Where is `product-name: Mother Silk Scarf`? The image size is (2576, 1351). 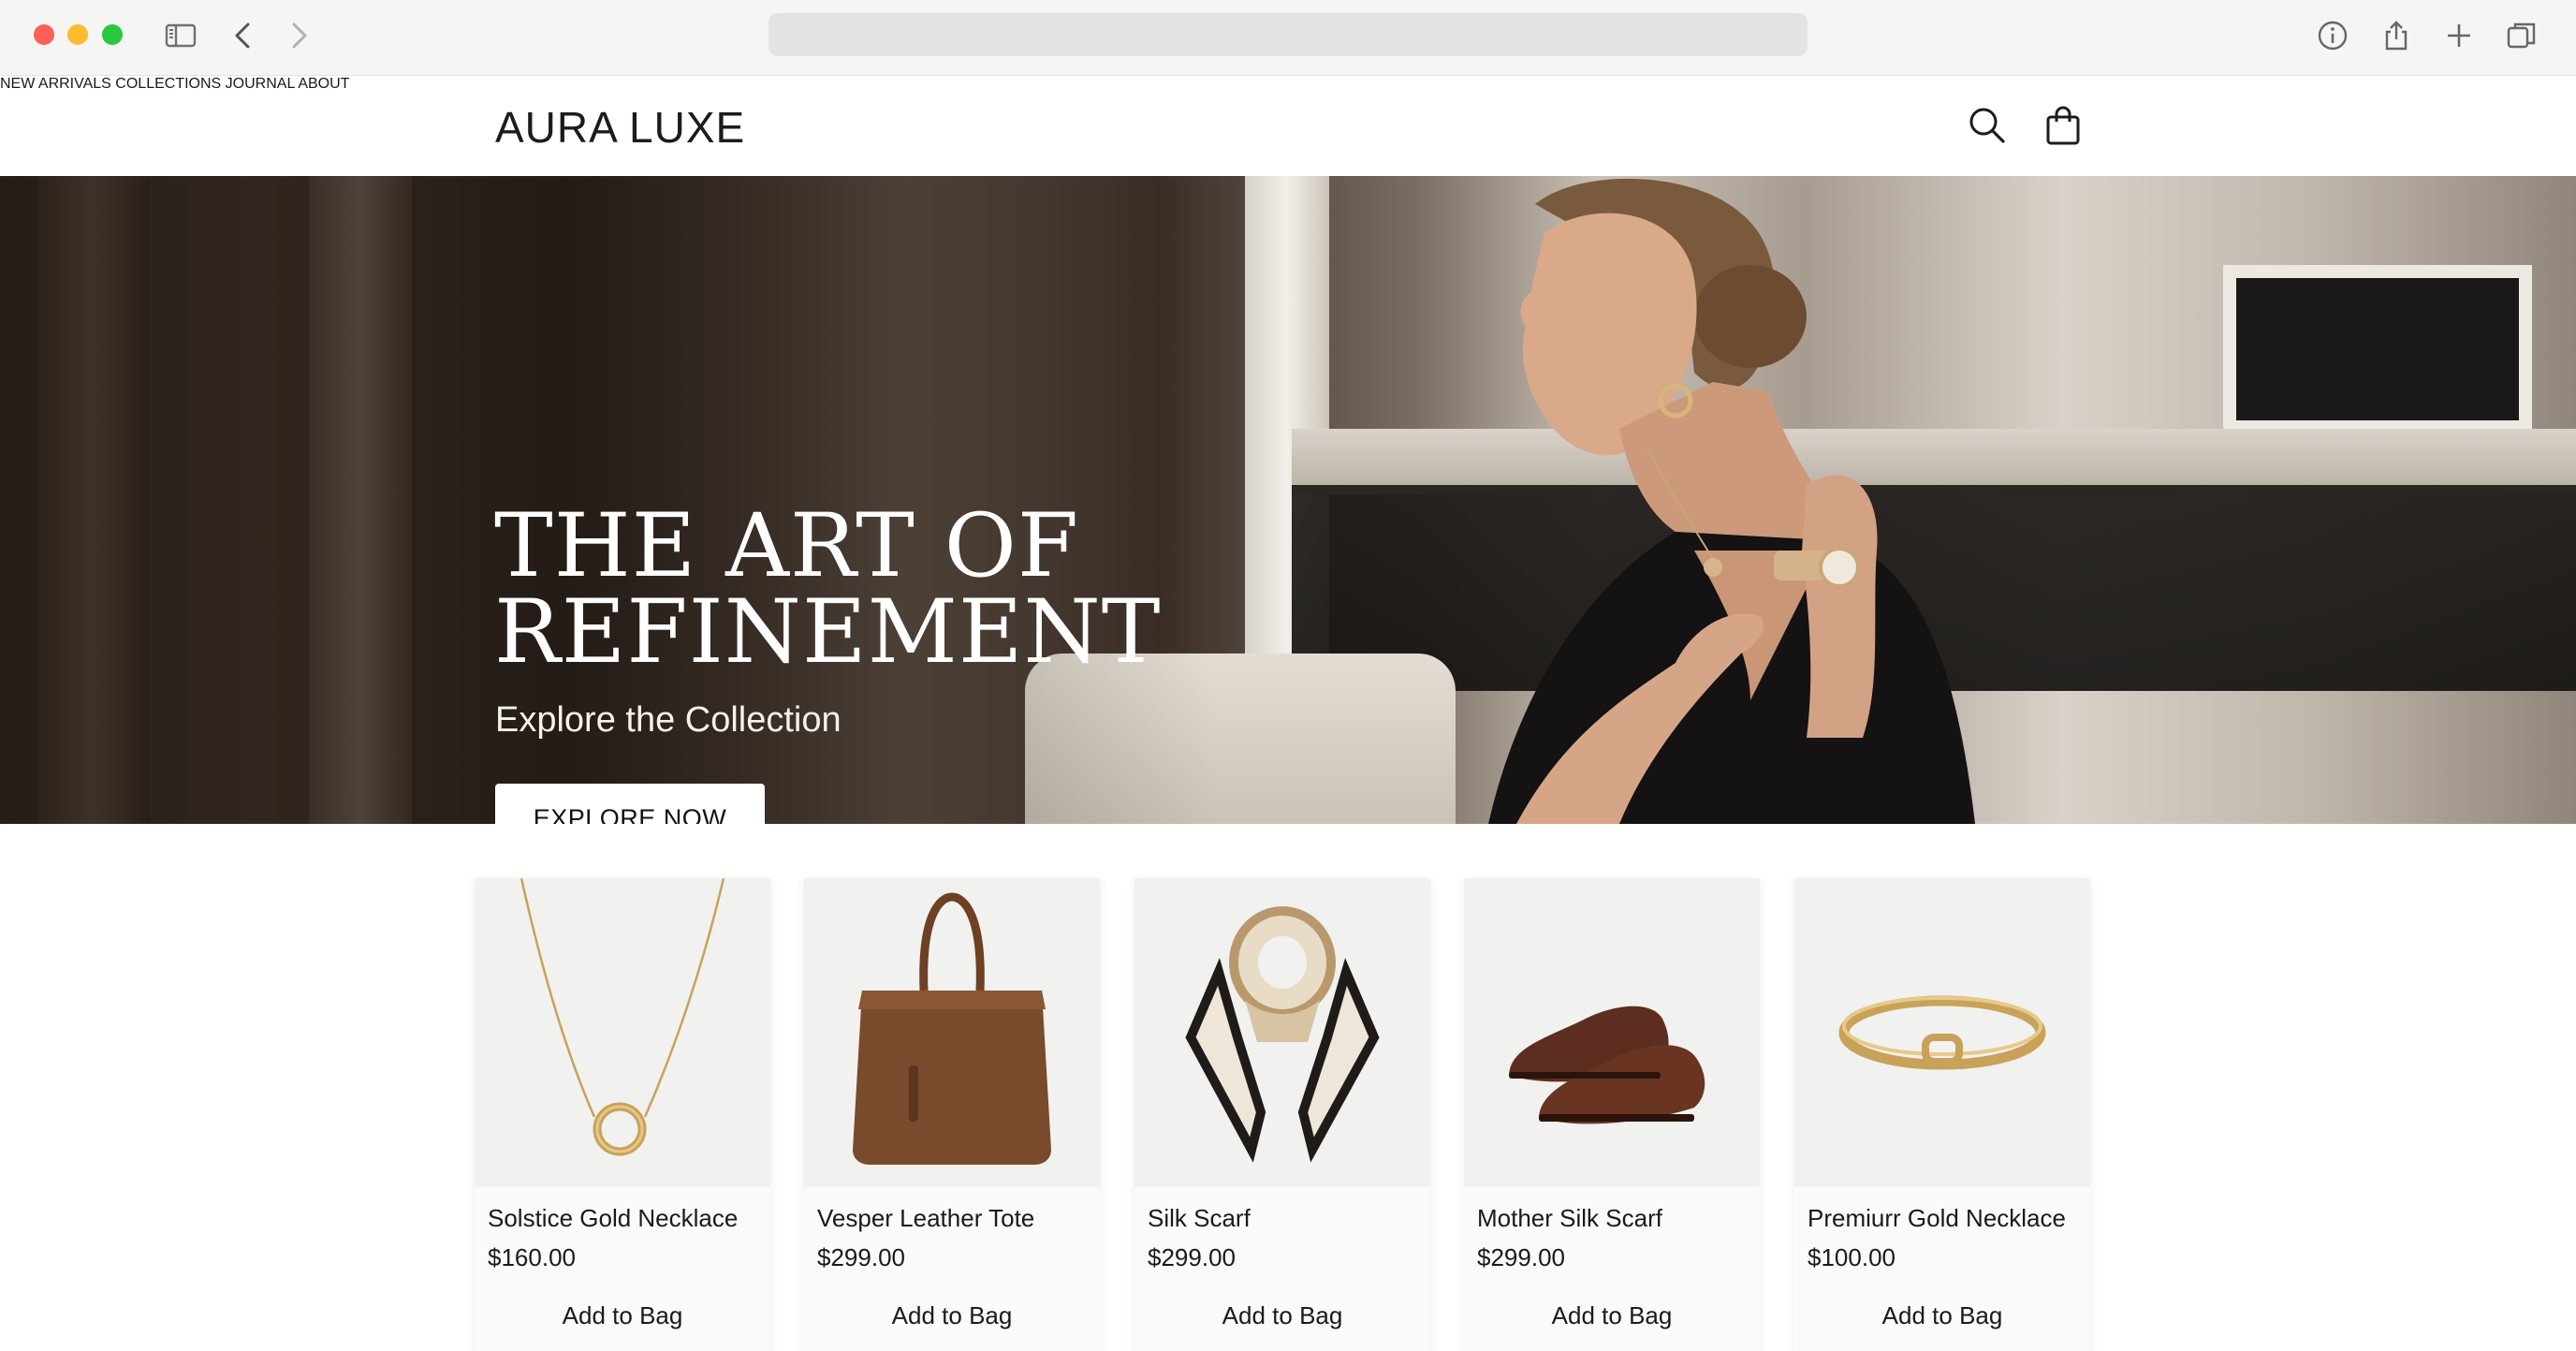
product-name: Mother Silk Scarf is located at coordinates (1569, 1218).